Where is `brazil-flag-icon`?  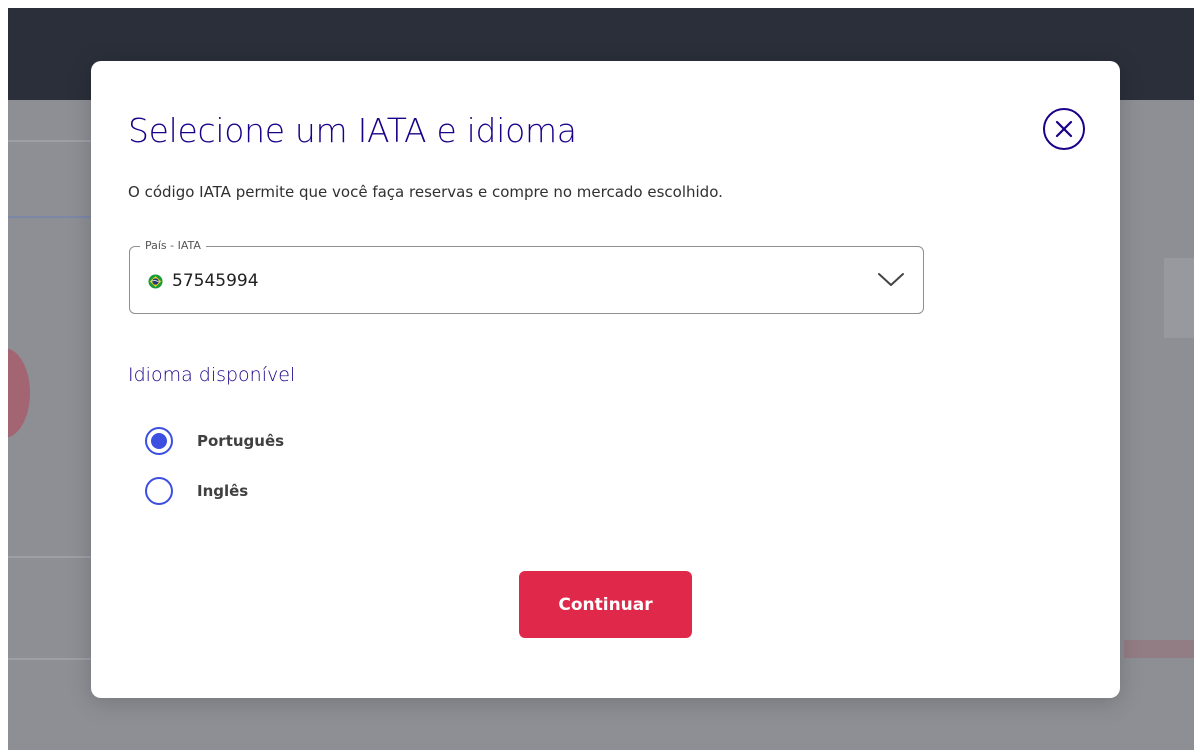
brazil-flag-icon is located at coordinates (155, 281).